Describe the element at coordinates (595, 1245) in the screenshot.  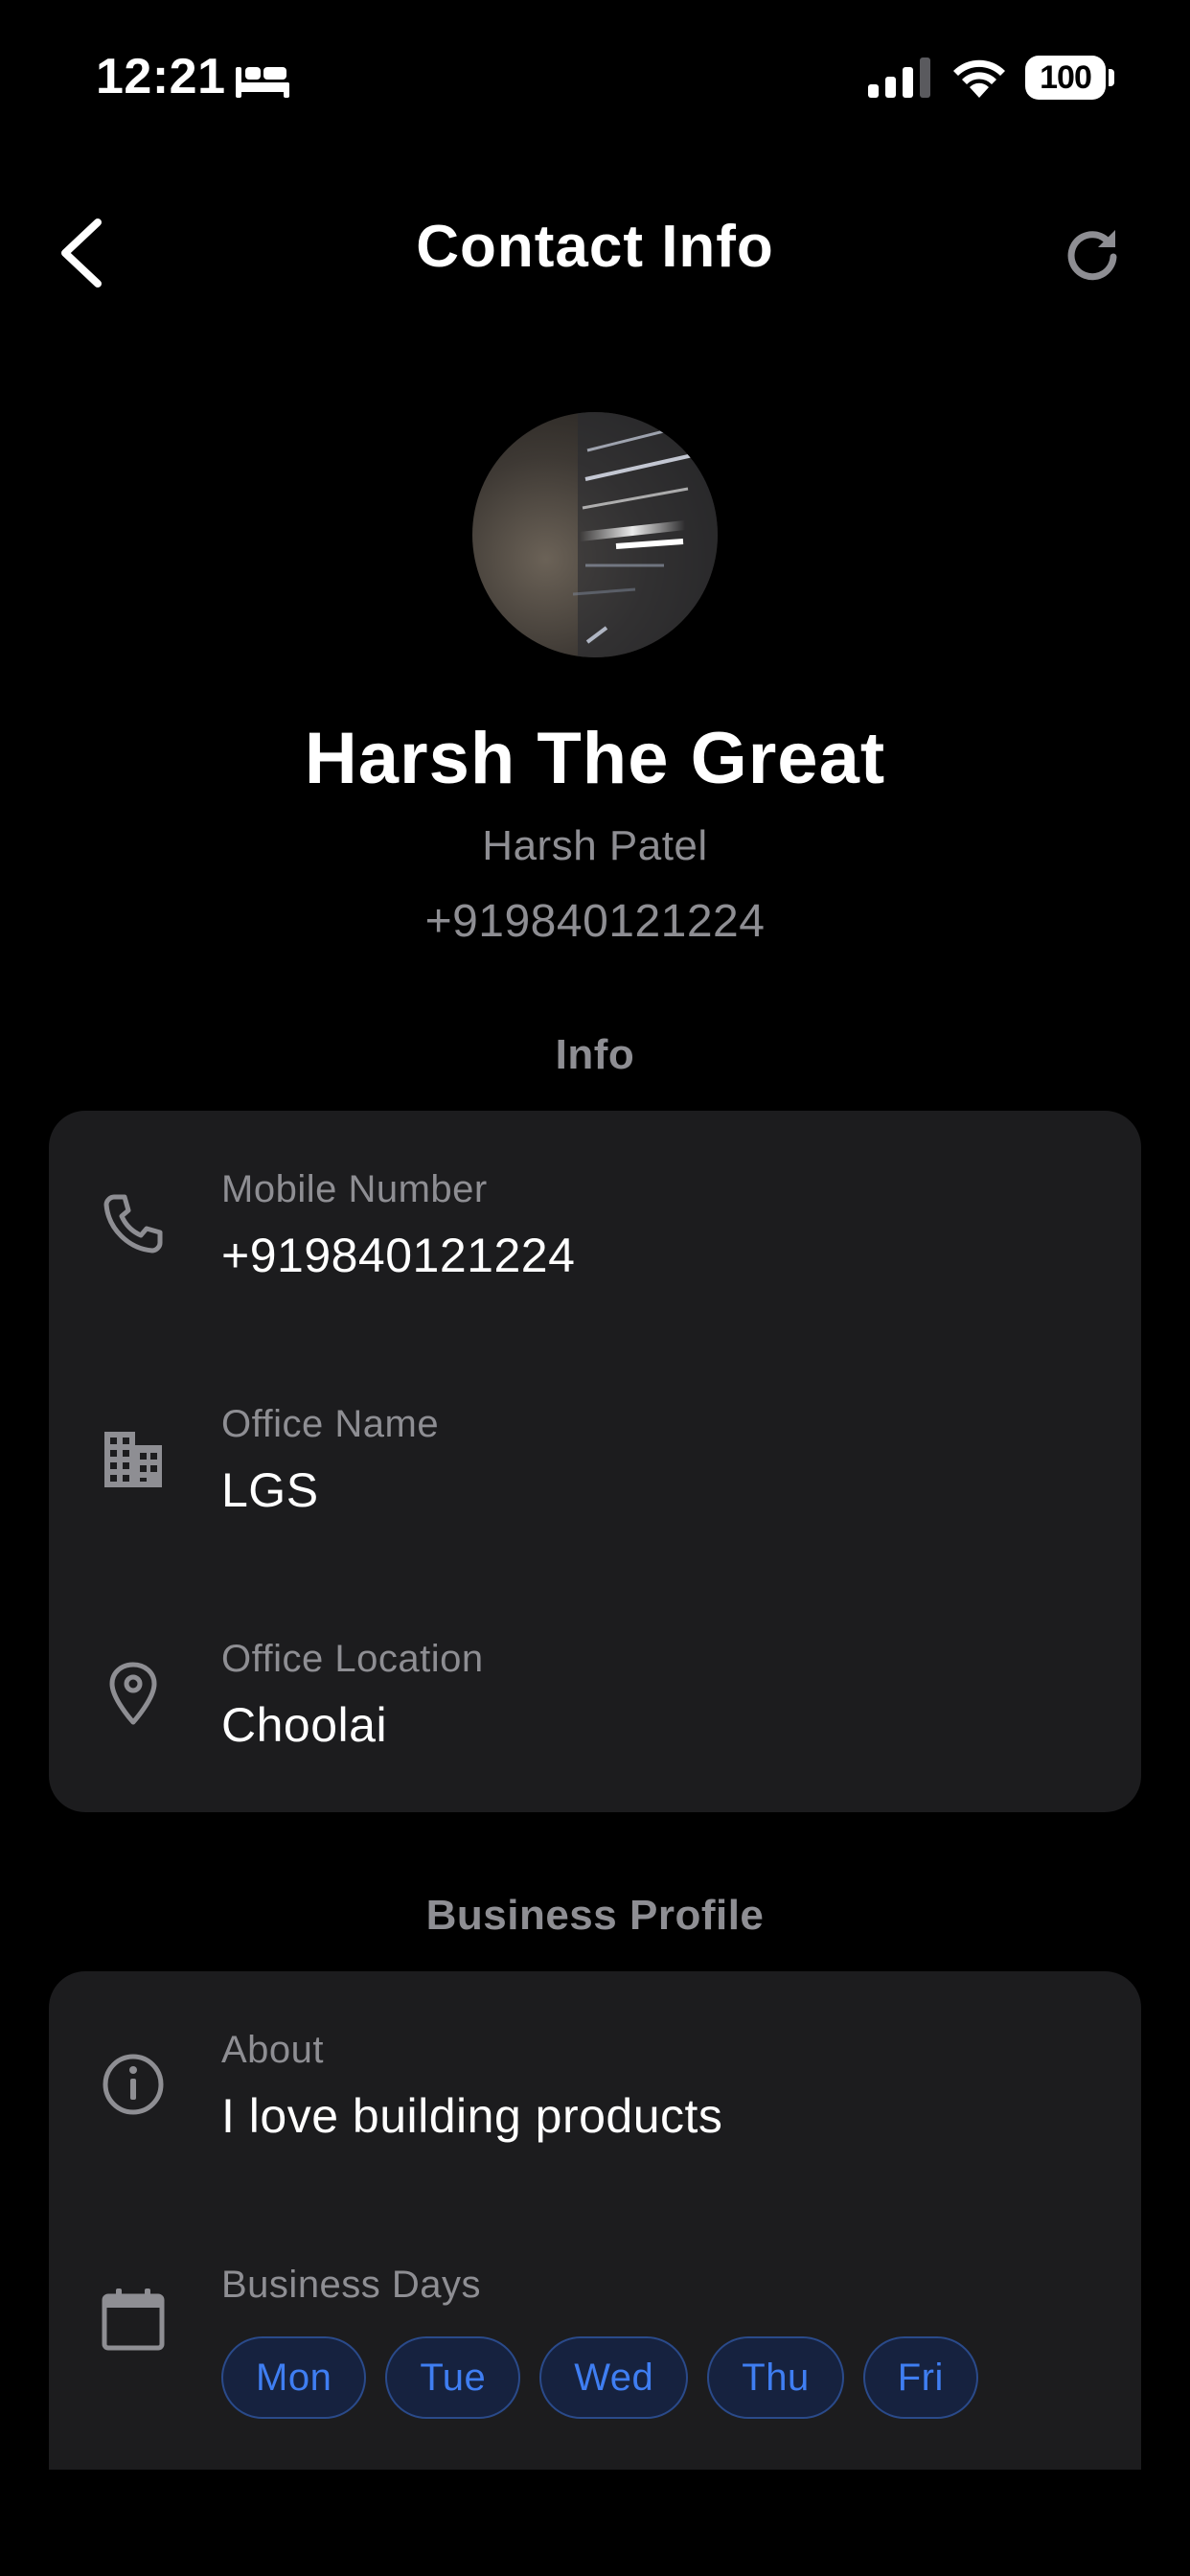
I see `info-row-mobile: Mobile Number +919840121224` at that location.